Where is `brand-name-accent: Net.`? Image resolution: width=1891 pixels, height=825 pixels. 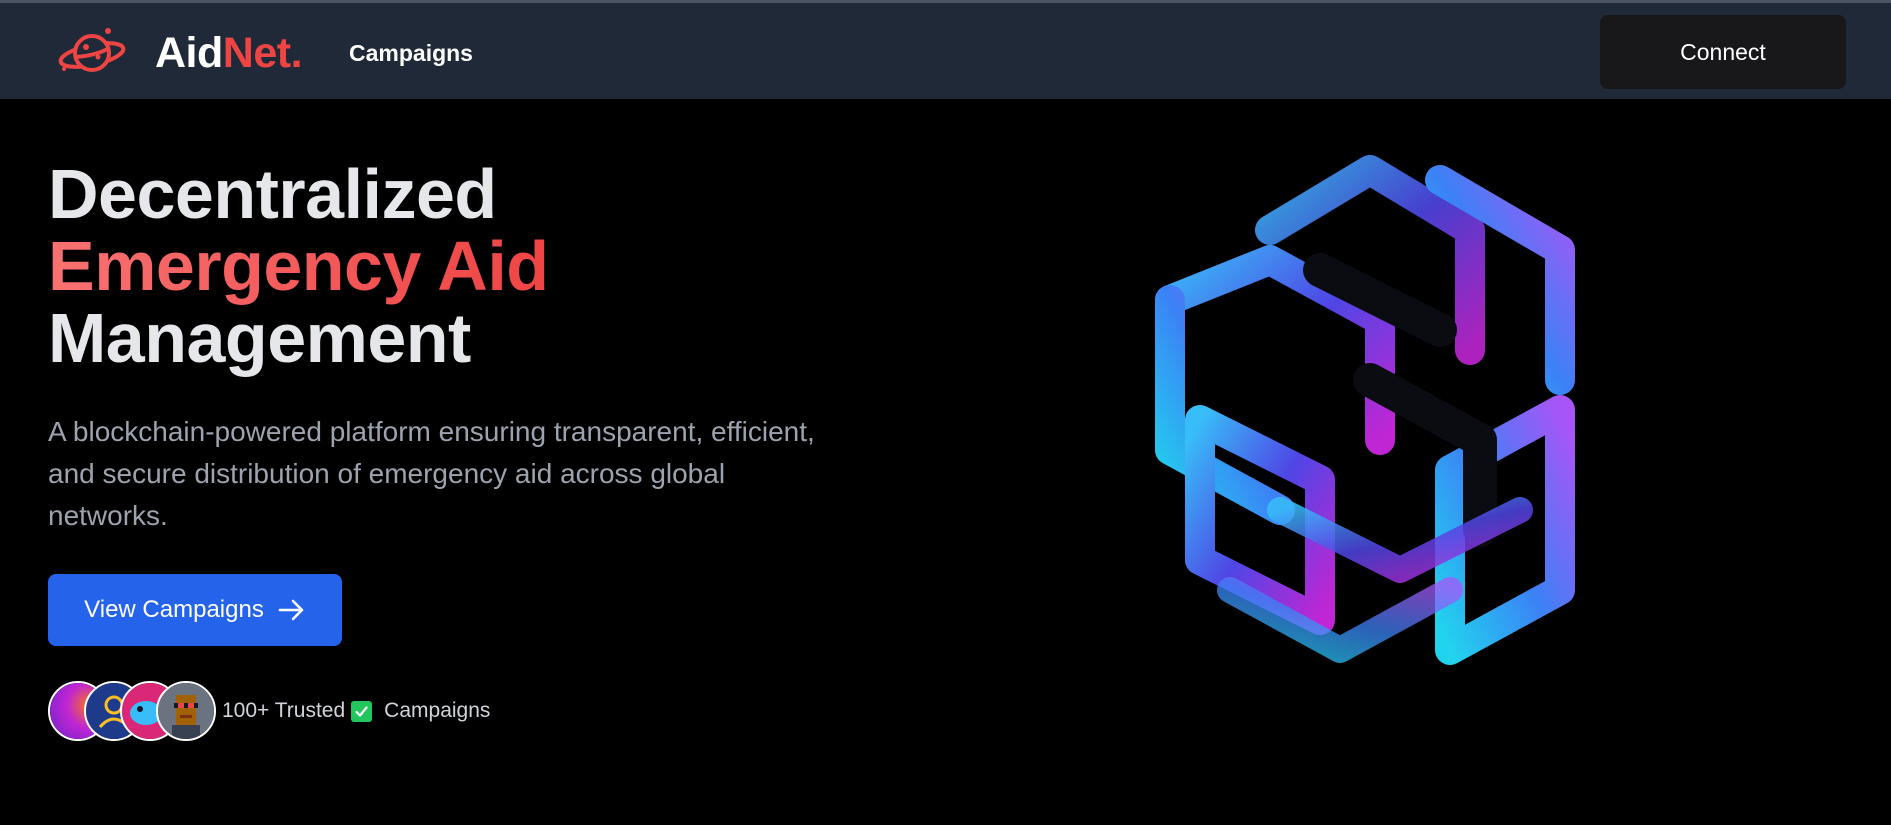
brand-name-accent: Net. is located at coordinates (262, 53).